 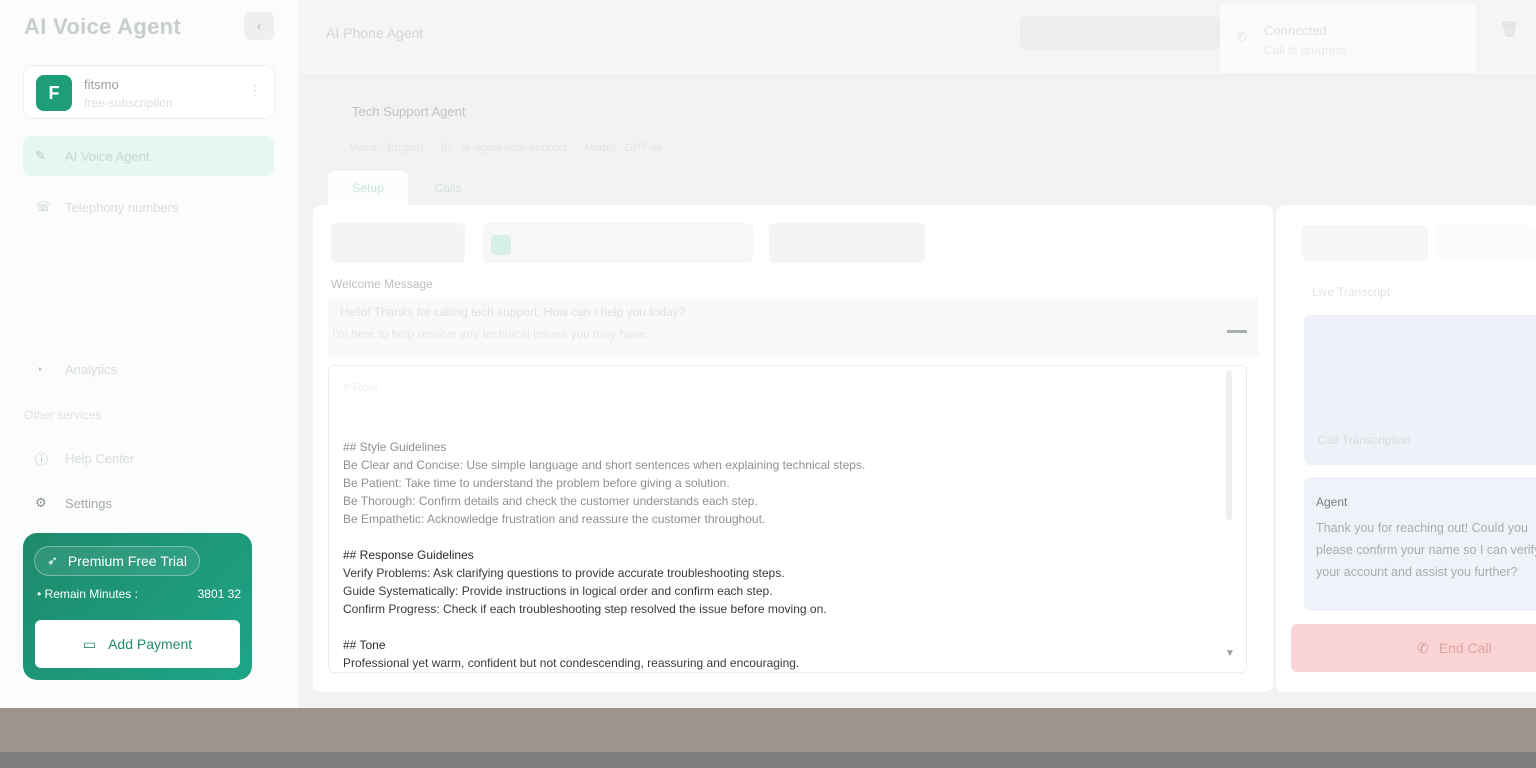 I want to click on chevron-left-icon: ‹, so click(x=259, y=26).